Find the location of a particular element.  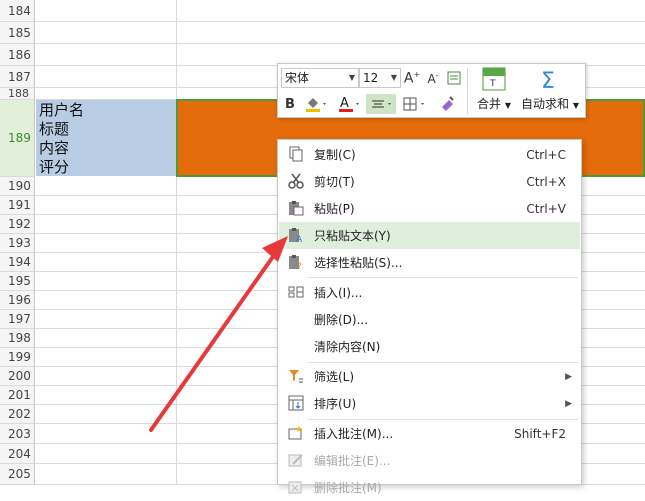

fill-color-button is located at coordinates (316, 104).